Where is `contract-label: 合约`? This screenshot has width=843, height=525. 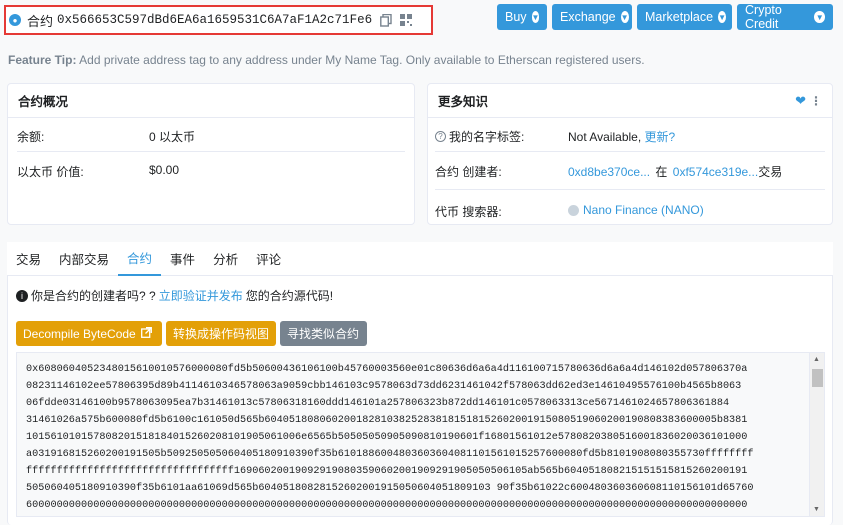
contract-label: 合约 is located at coordinates (40, 21).